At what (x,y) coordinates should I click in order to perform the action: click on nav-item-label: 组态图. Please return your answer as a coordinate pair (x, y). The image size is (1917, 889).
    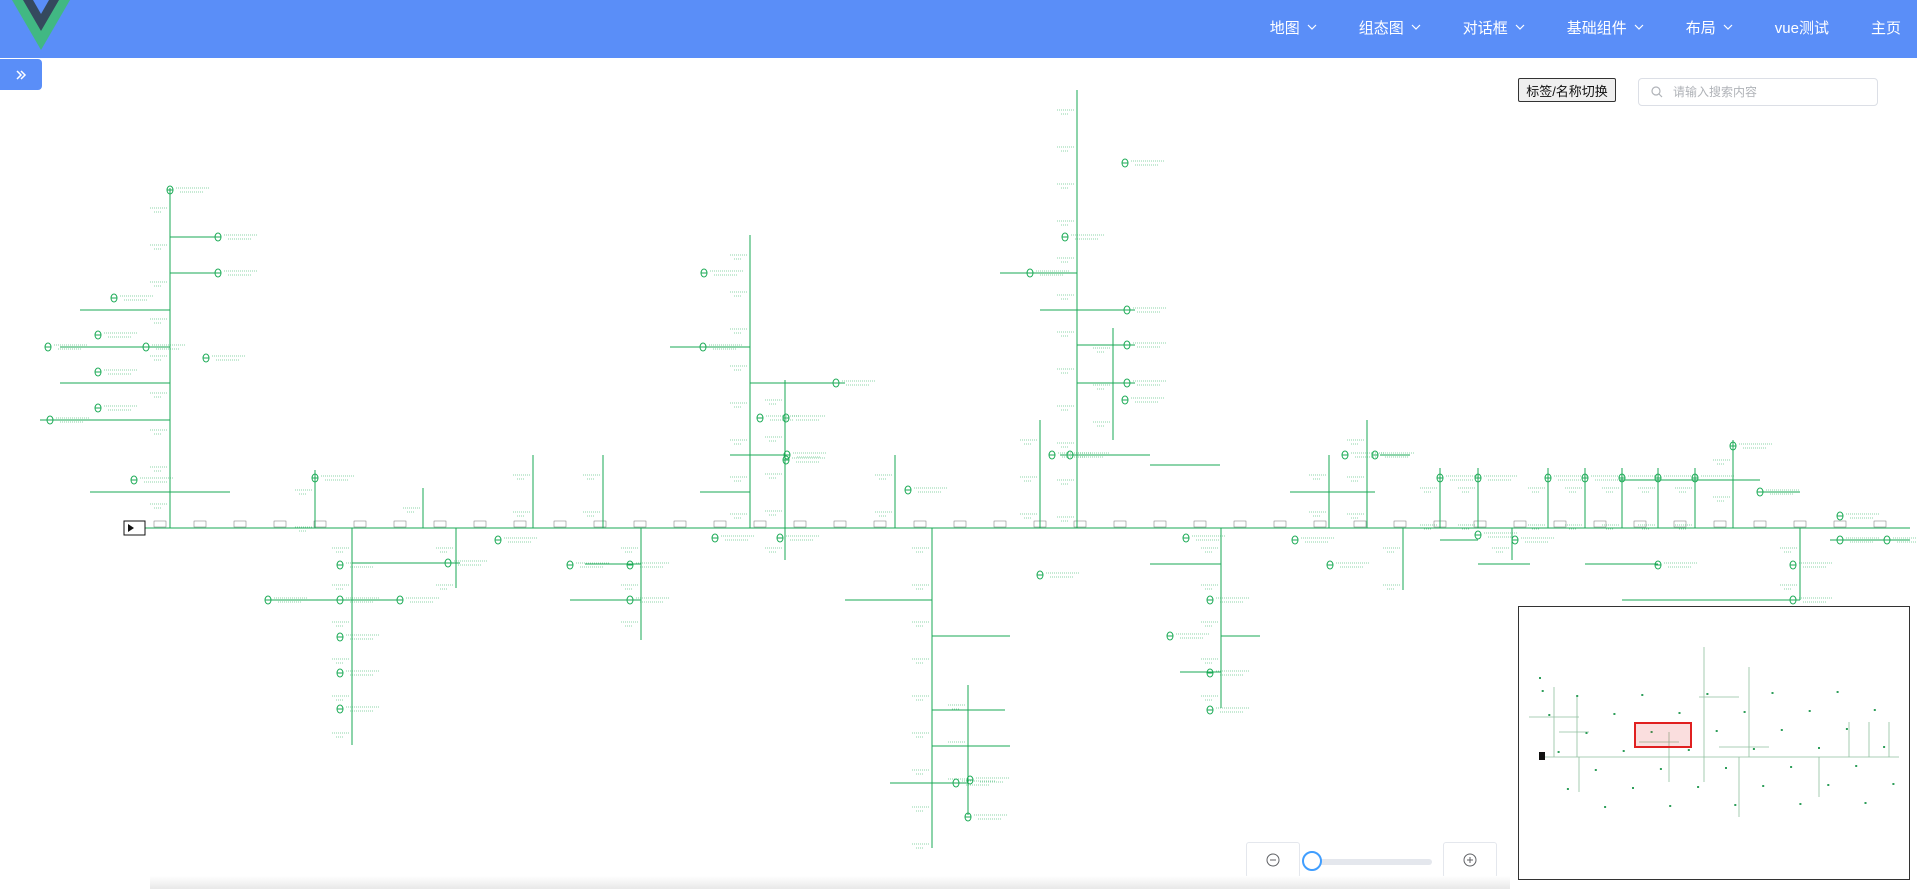
    Looking at the image, I should click on (1381, 28).